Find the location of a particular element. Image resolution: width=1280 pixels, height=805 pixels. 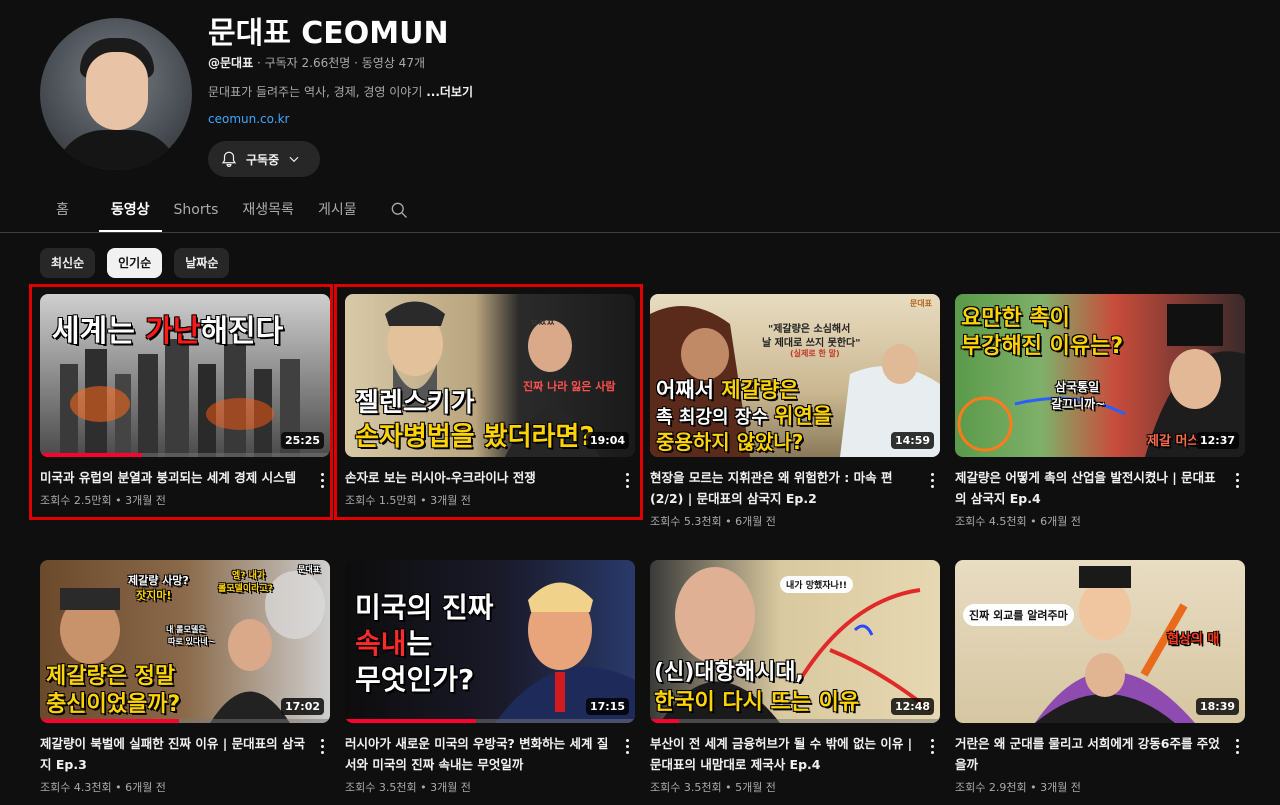

thumb-text-highlight: 위연을 is located at coordinates (803, 416).